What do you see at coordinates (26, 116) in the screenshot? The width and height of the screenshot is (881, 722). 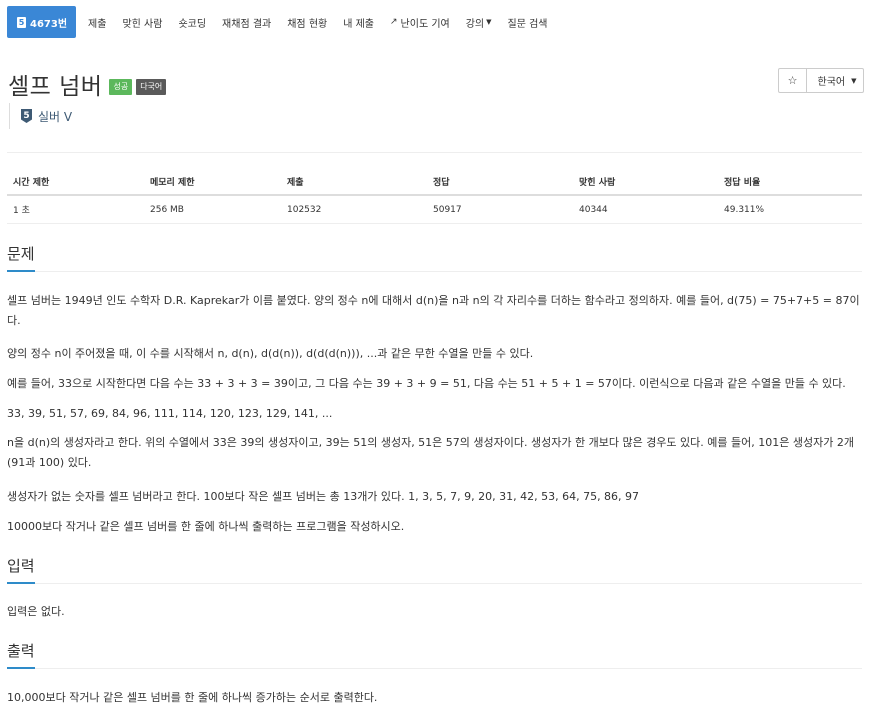 I see `tier-shield-icon: 5` at bounding box center [26, 116].